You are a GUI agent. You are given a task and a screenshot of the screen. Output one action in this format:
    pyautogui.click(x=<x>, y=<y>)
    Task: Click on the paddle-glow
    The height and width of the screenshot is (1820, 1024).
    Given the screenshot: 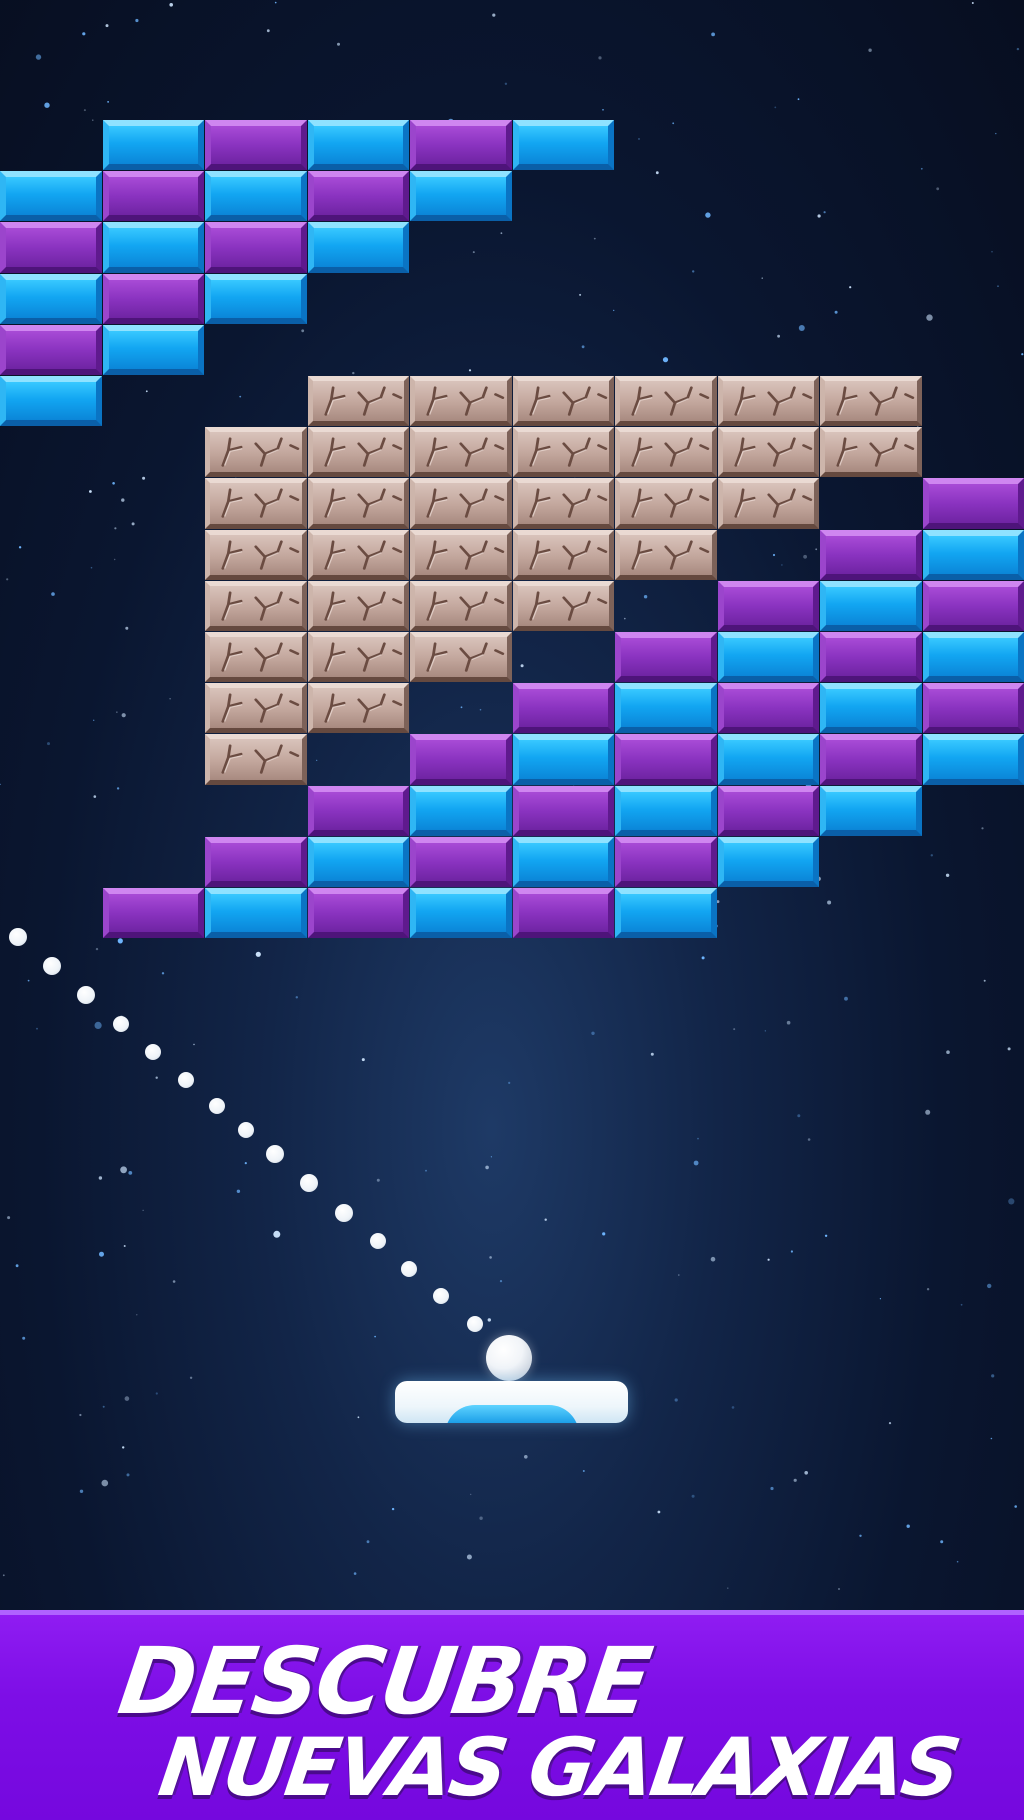 What is the action you would take?
    pyautogui.click(x=512, y=1414)
    